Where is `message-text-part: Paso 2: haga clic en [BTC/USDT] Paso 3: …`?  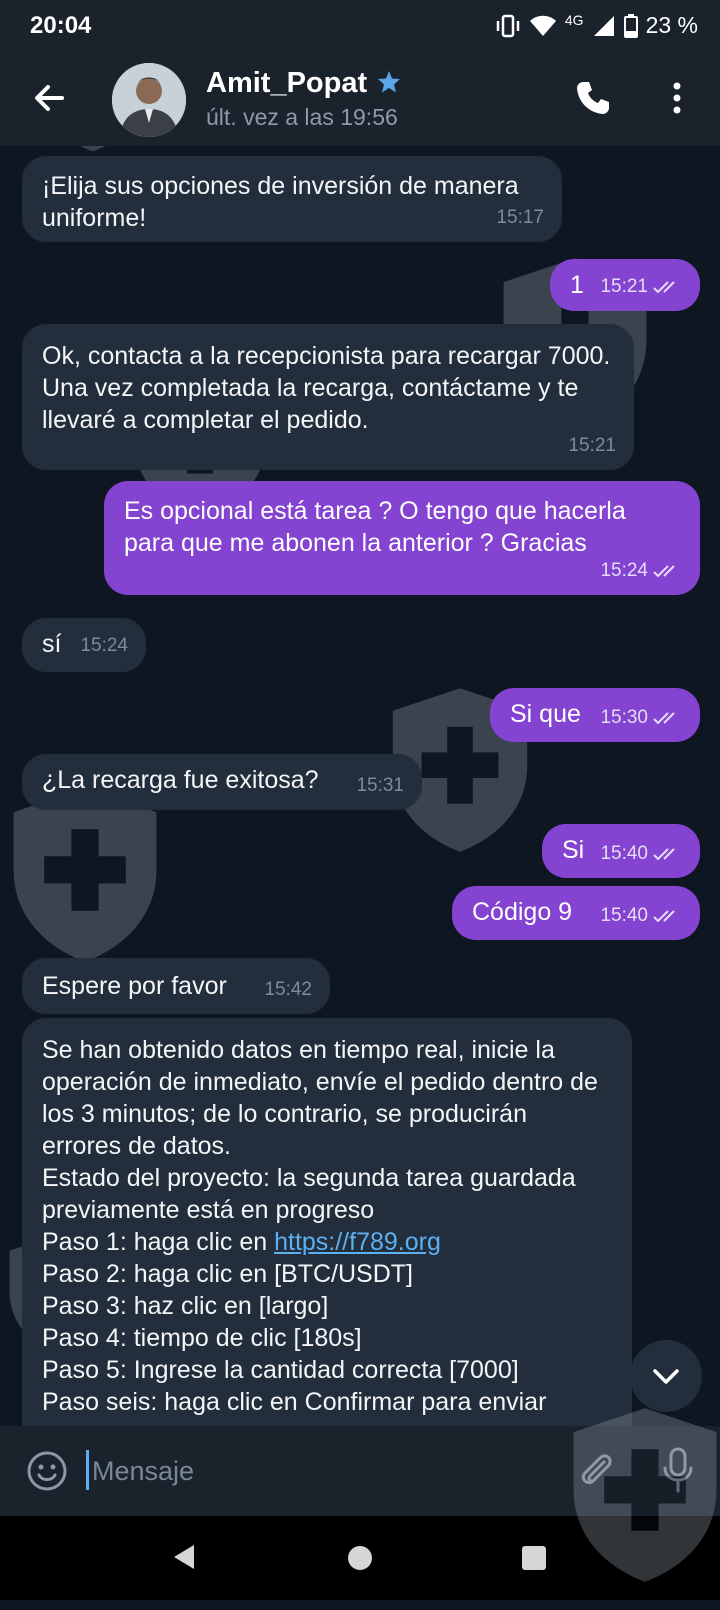 message-text-part: Paso 2: haga clic en [BTC/USDT] Paso 3: … is located at coordinates (294, 1338).